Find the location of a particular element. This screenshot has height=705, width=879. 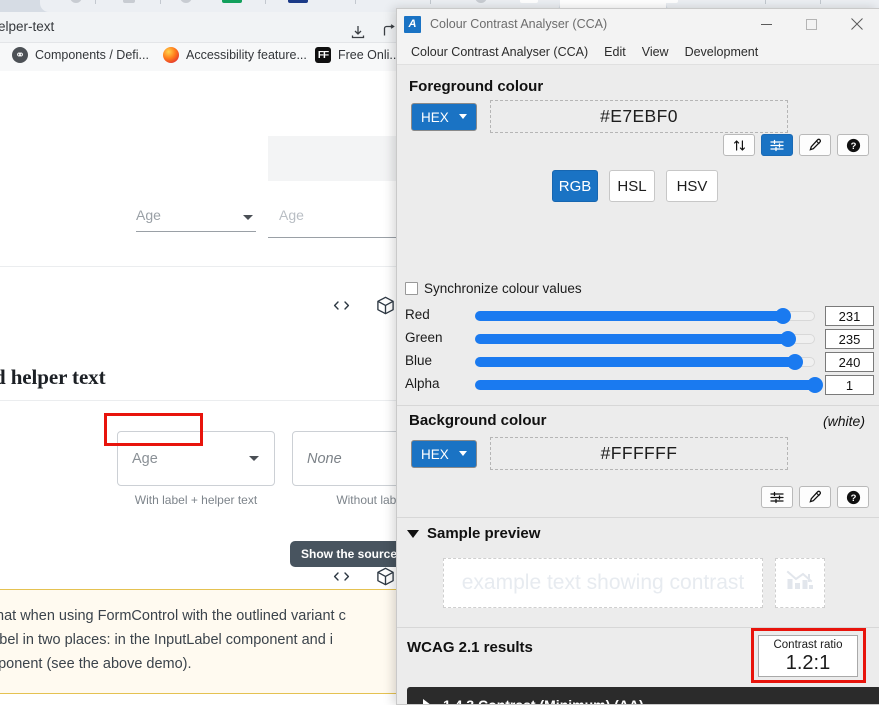

synchronize-colour-values-row: Synchronize colour values is located at coordinates (493, 288).